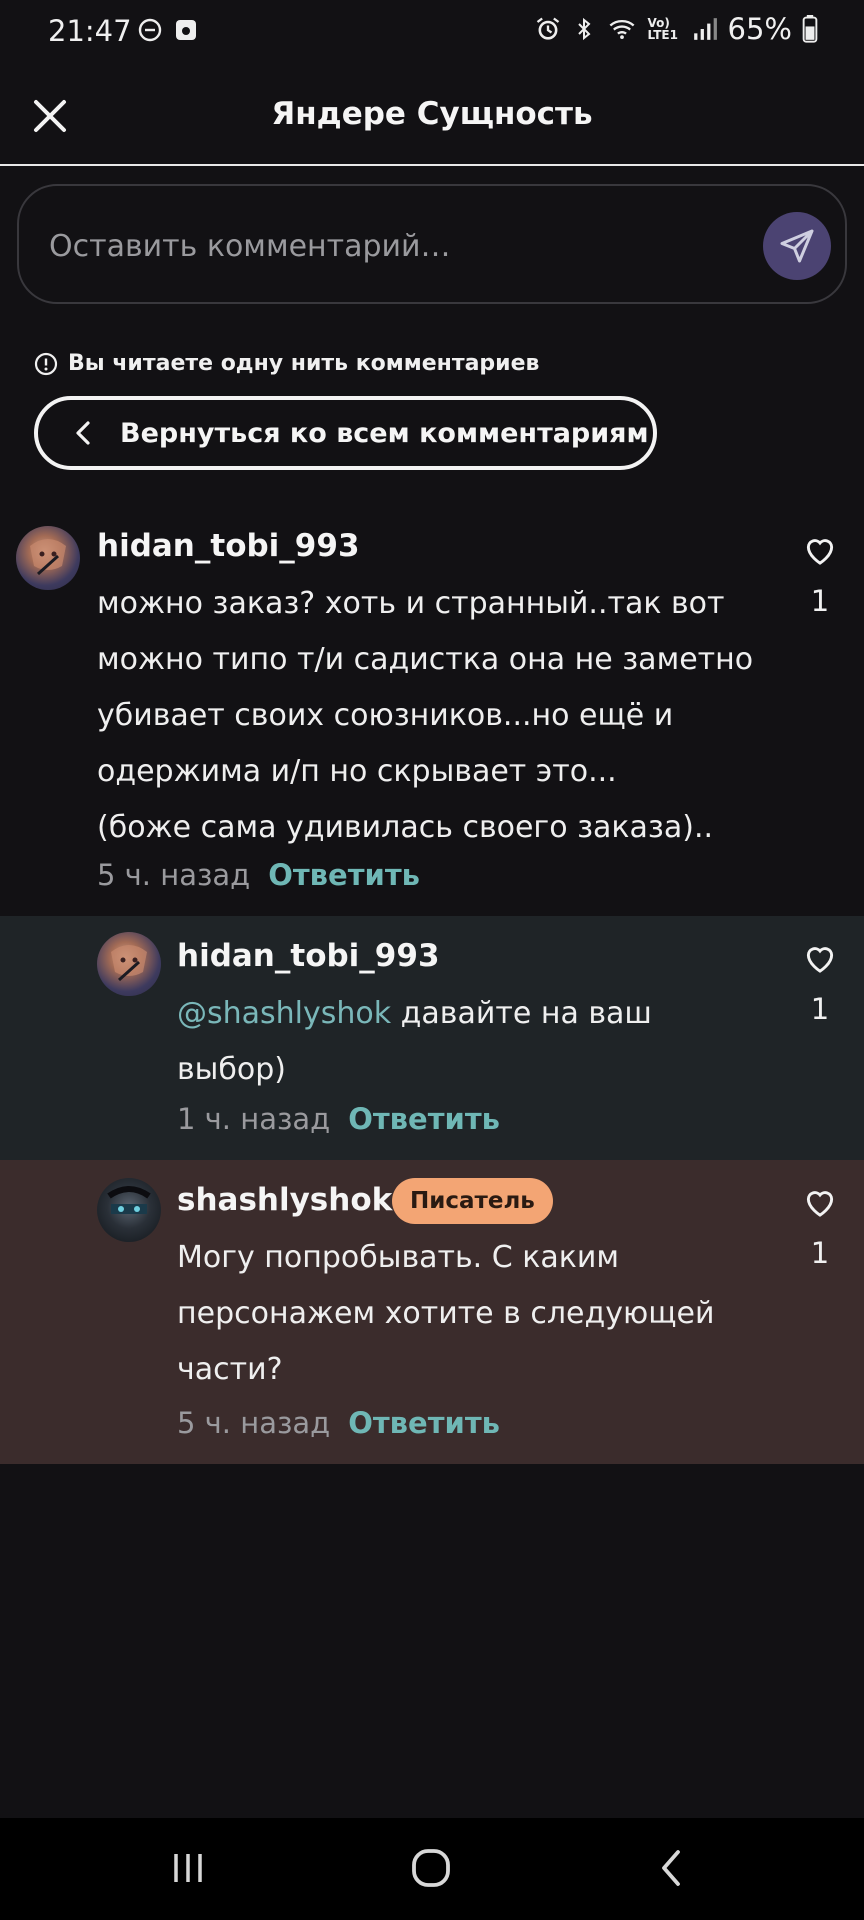 Image resolution: width=864 pixels, height=1920 pixels. Describe the element at coordinates (284, 1200) in the screenshot. I see `comment-username: shashlyshok` at that location.